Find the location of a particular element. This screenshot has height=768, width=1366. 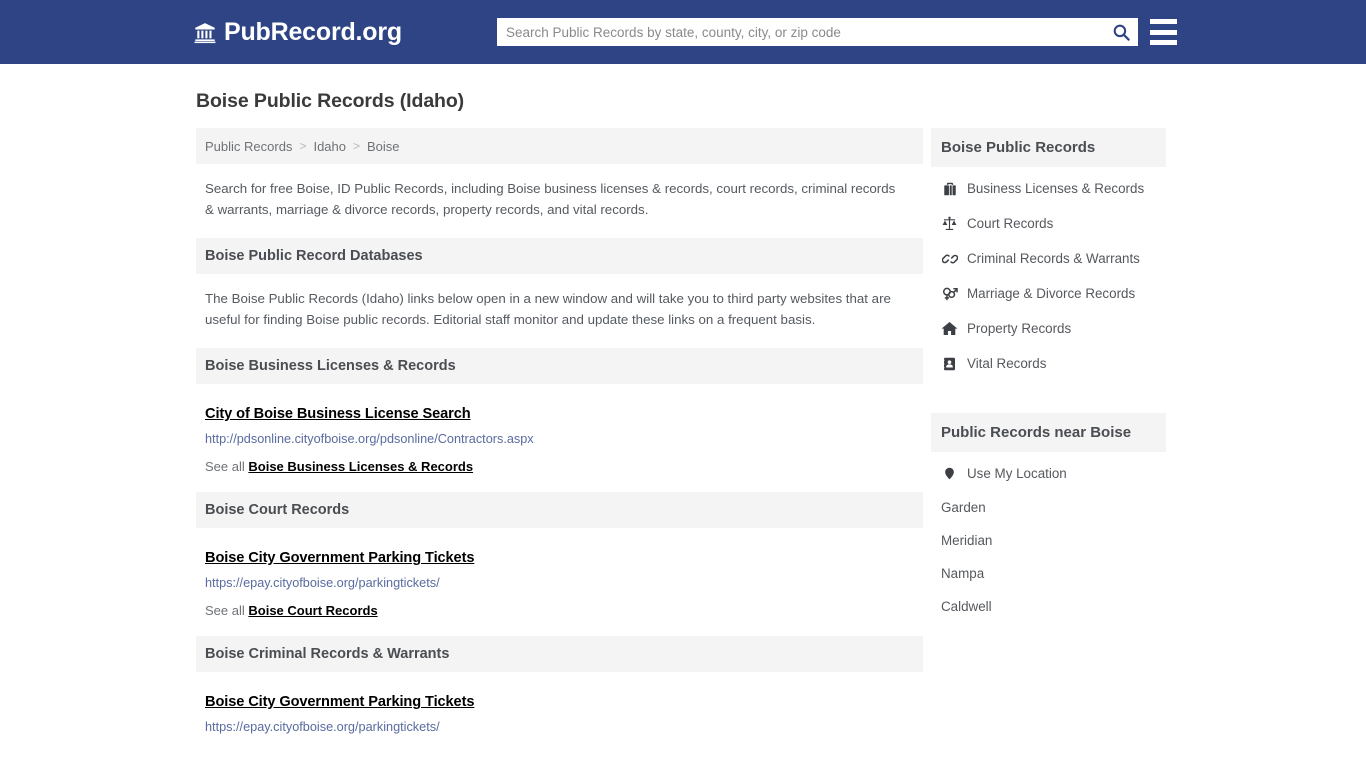

page-title: Boise Public Records (Idaho) is located at coordinates (330, 101).